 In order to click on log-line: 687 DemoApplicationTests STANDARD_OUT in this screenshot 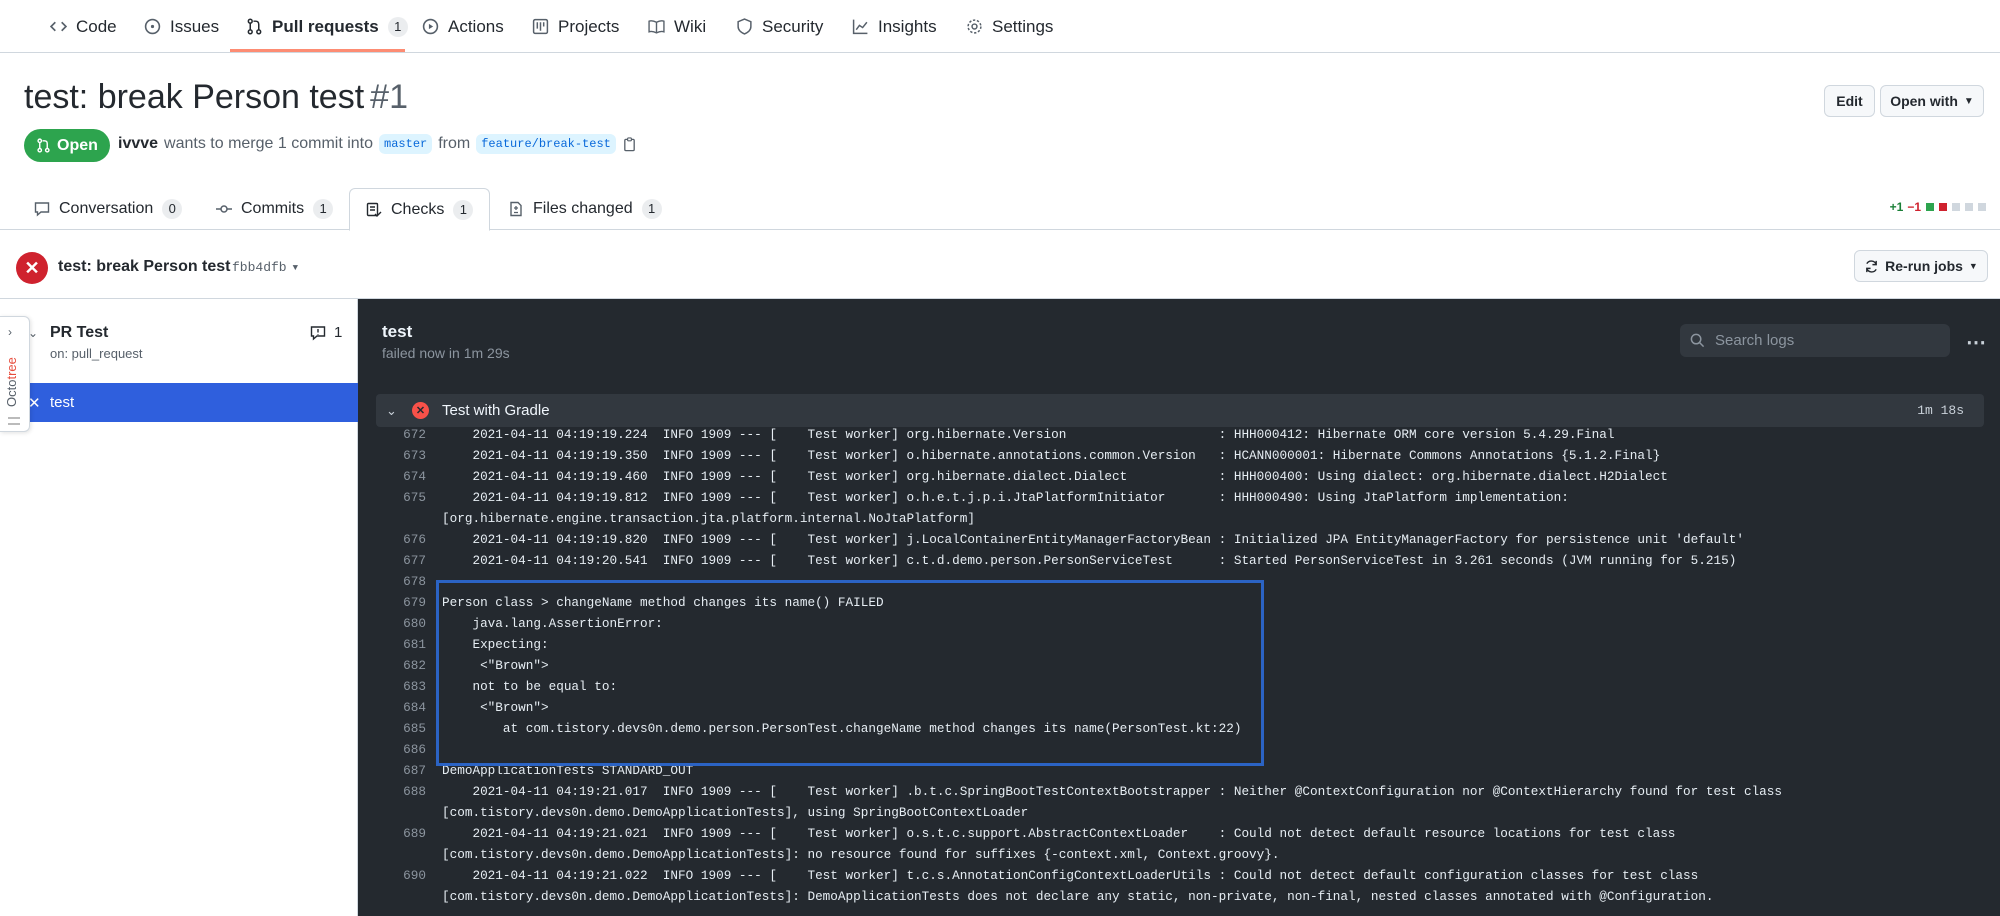, I will do `click(1188, 770)`.